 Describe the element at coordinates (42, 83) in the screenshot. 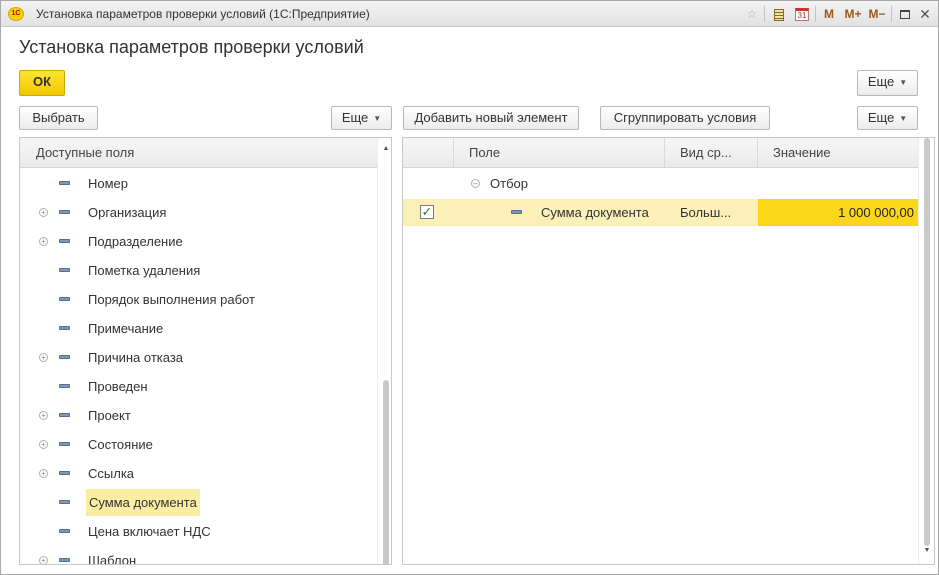

I see `ok-button: ОК` at that location.